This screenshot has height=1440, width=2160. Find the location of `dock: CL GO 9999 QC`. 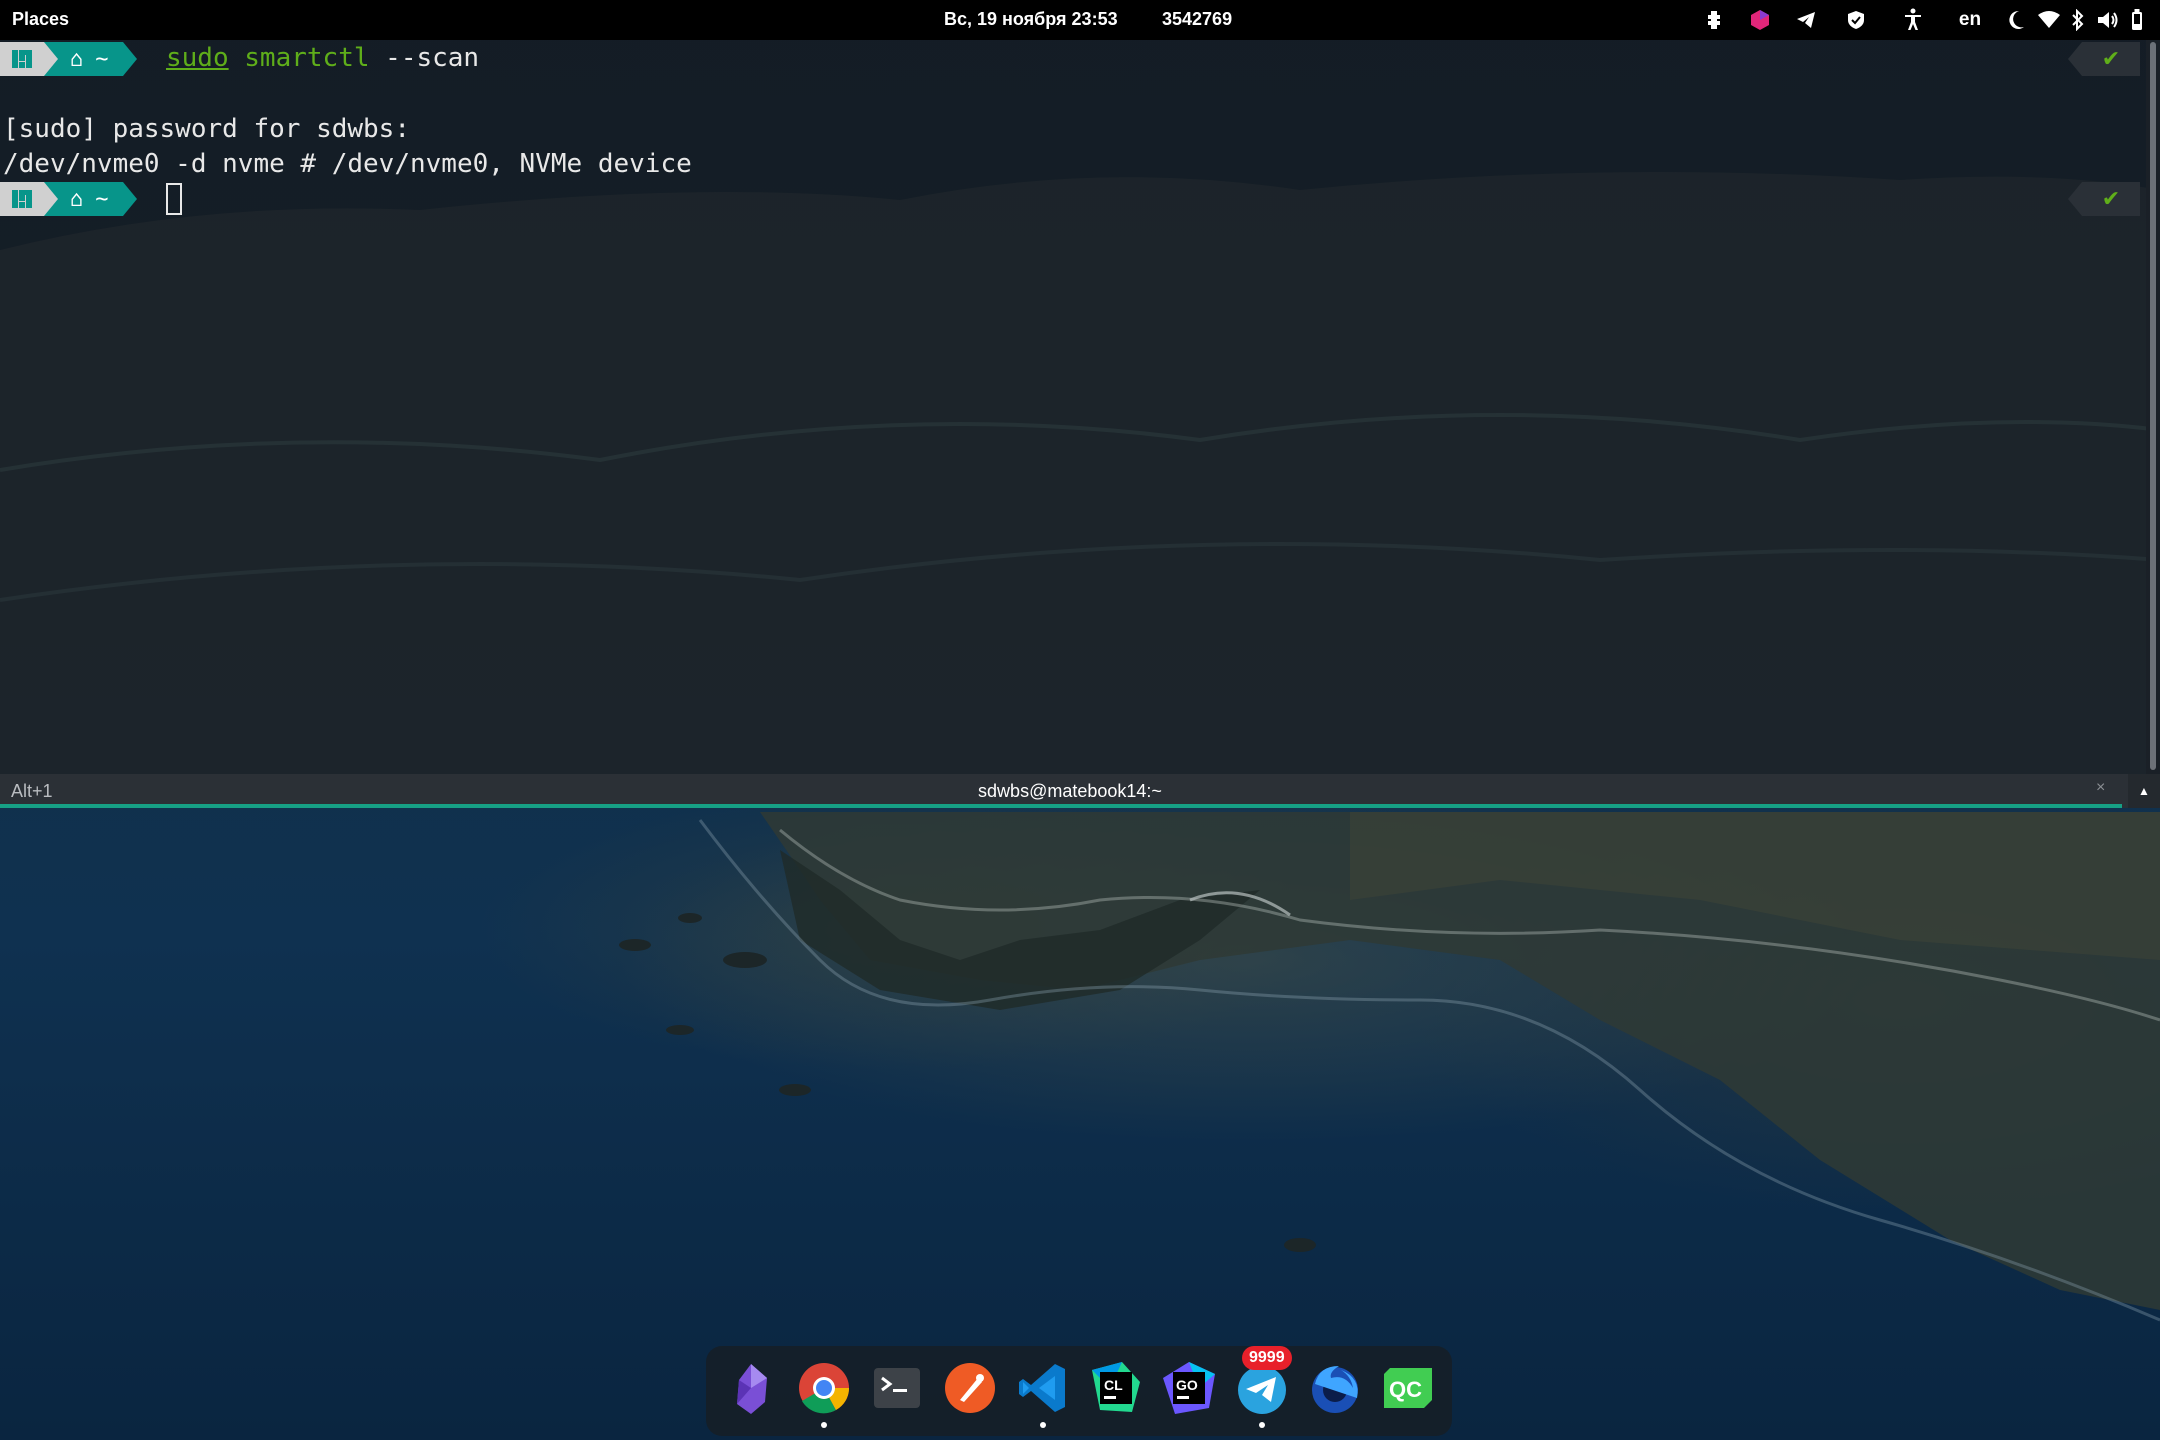

dock: CL GO 9999 QC is located at coordinates (1079, 1391).